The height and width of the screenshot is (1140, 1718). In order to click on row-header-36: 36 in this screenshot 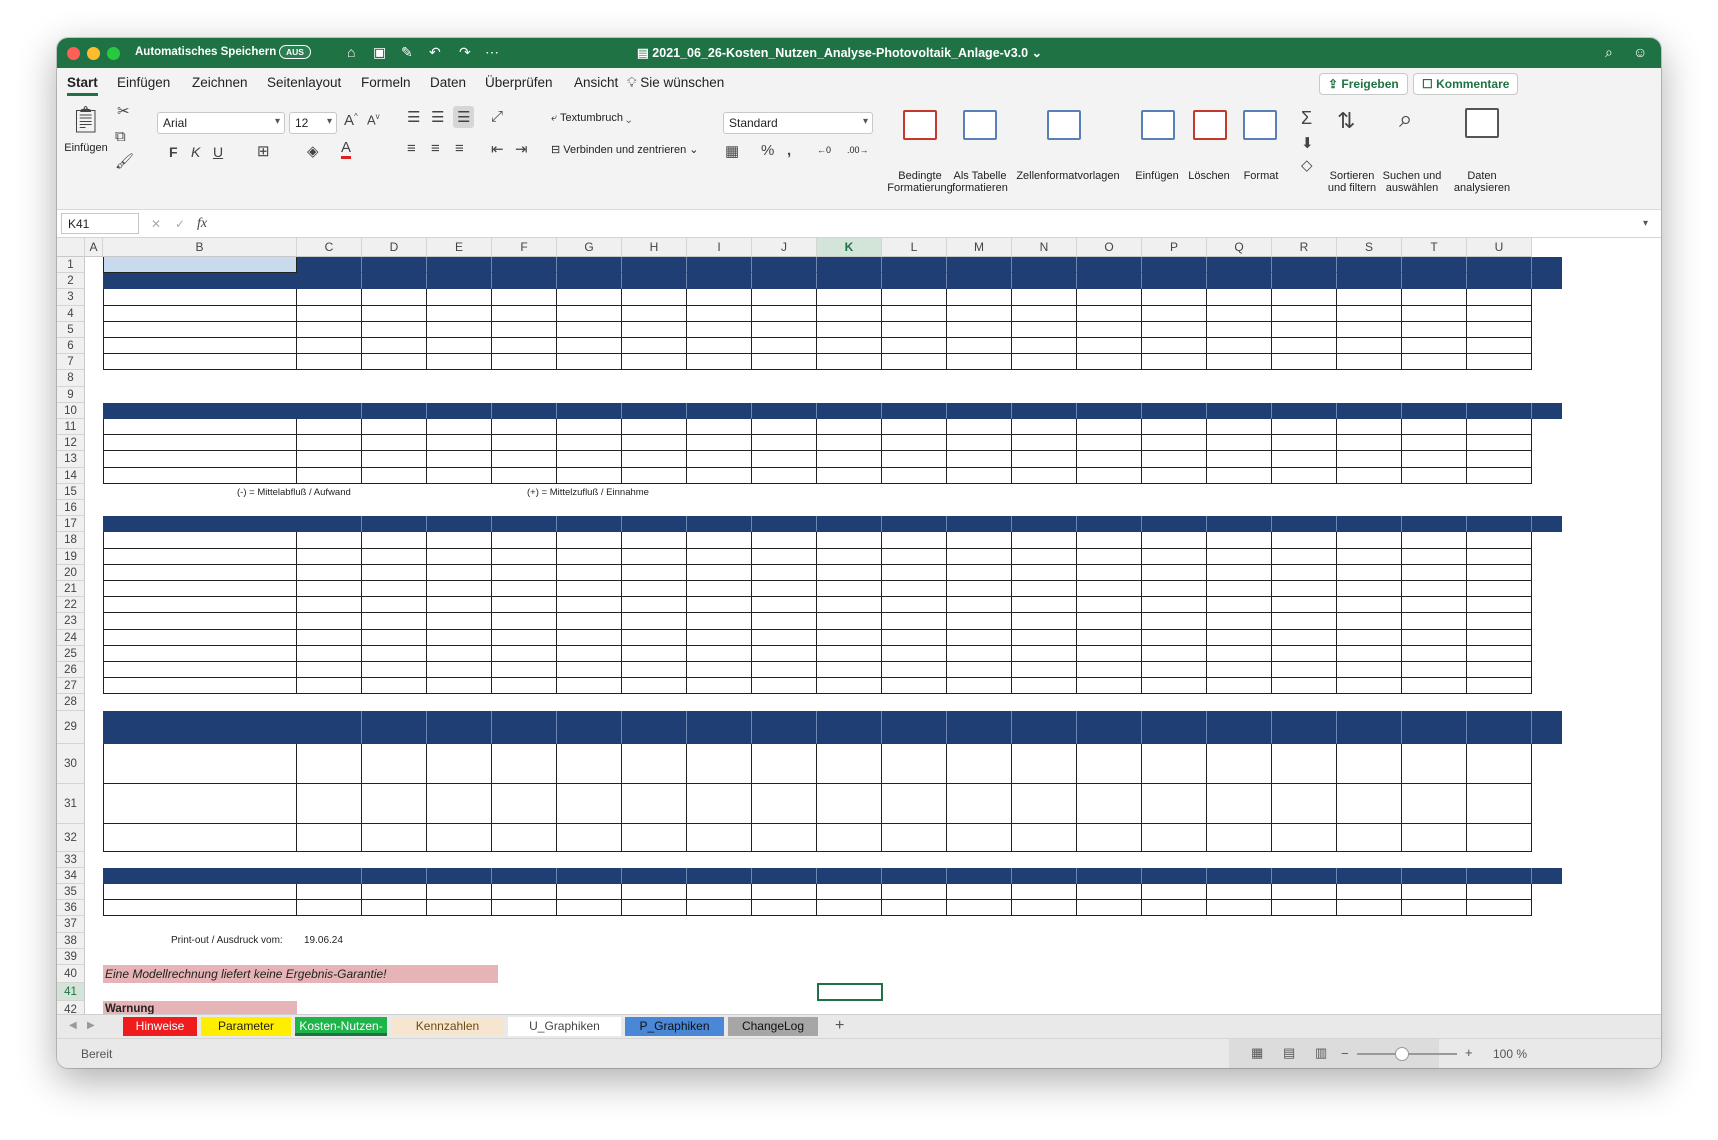, I will do `click(71, 908)`.